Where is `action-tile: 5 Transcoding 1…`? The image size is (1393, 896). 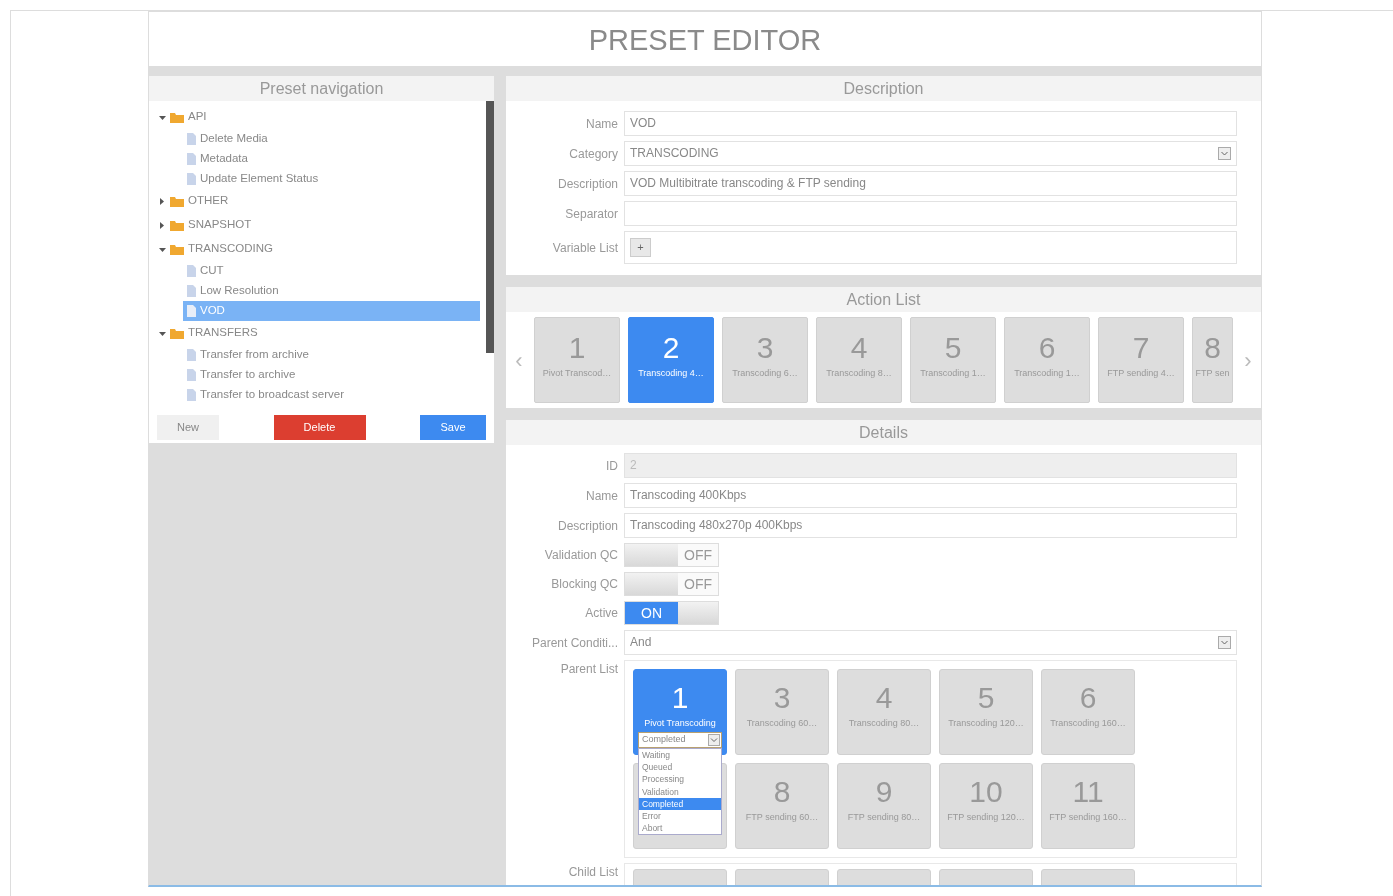
action-tile: 5 Transcoding 1… is located at coordinates (953, 360).